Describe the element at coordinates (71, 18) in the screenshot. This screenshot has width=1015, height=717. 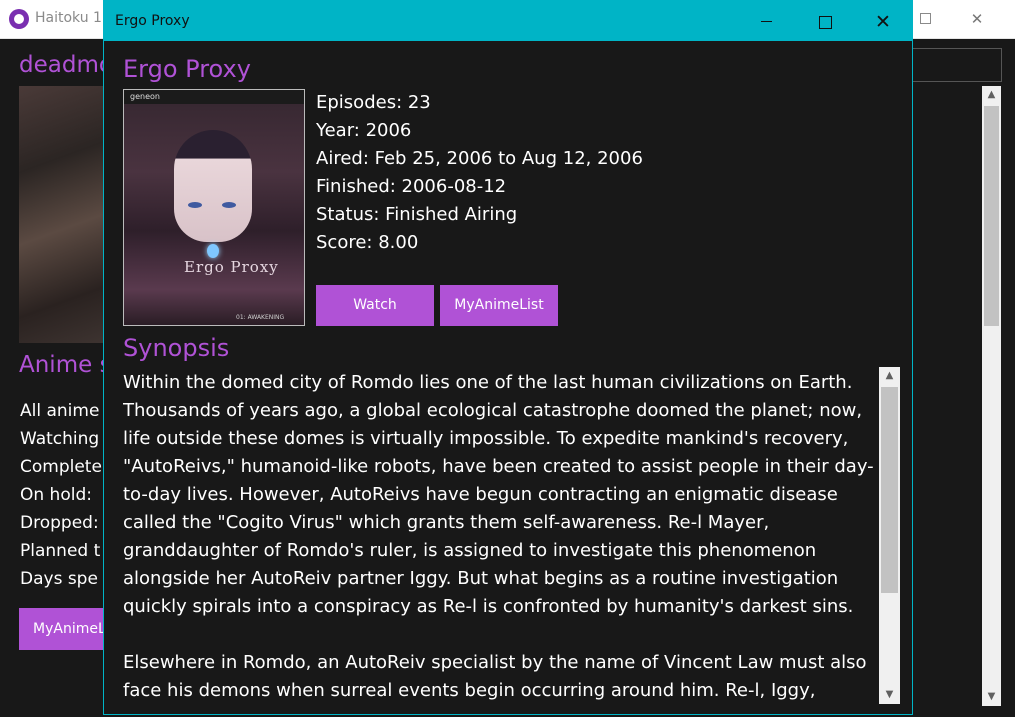
I see `main-window-title: Haitoku 1.` at that location.